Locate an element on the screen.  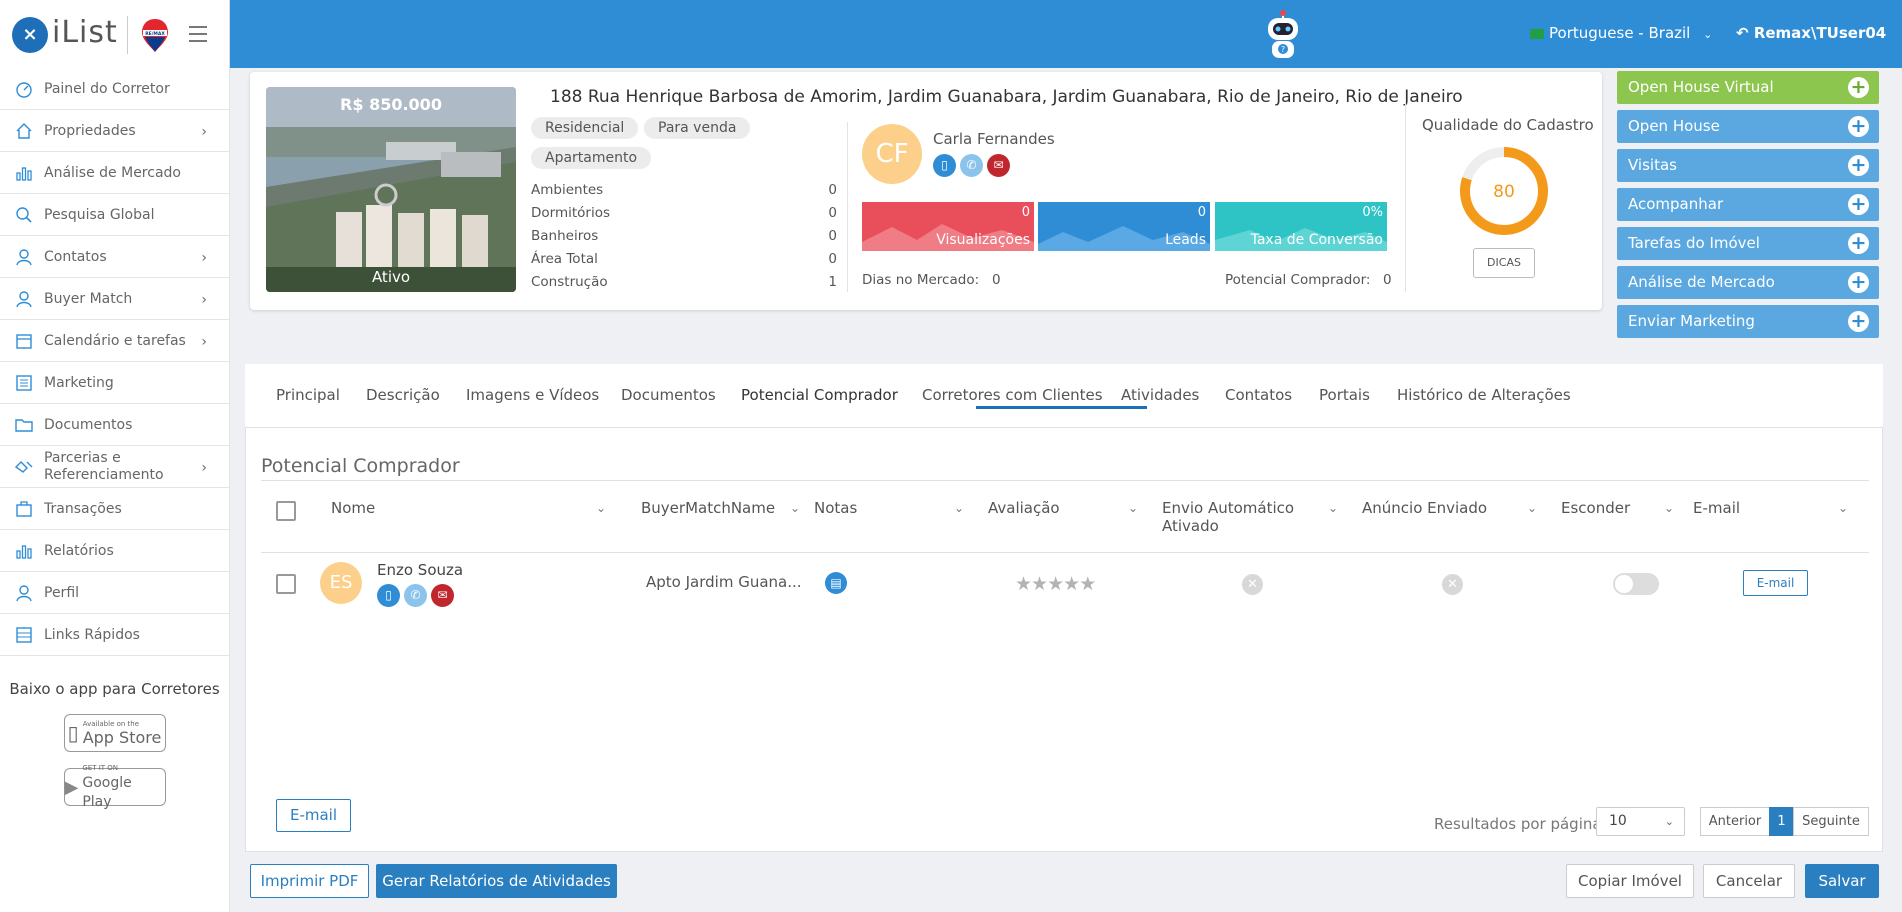
app-store-label: App Store is located at coordinates (122, 737).